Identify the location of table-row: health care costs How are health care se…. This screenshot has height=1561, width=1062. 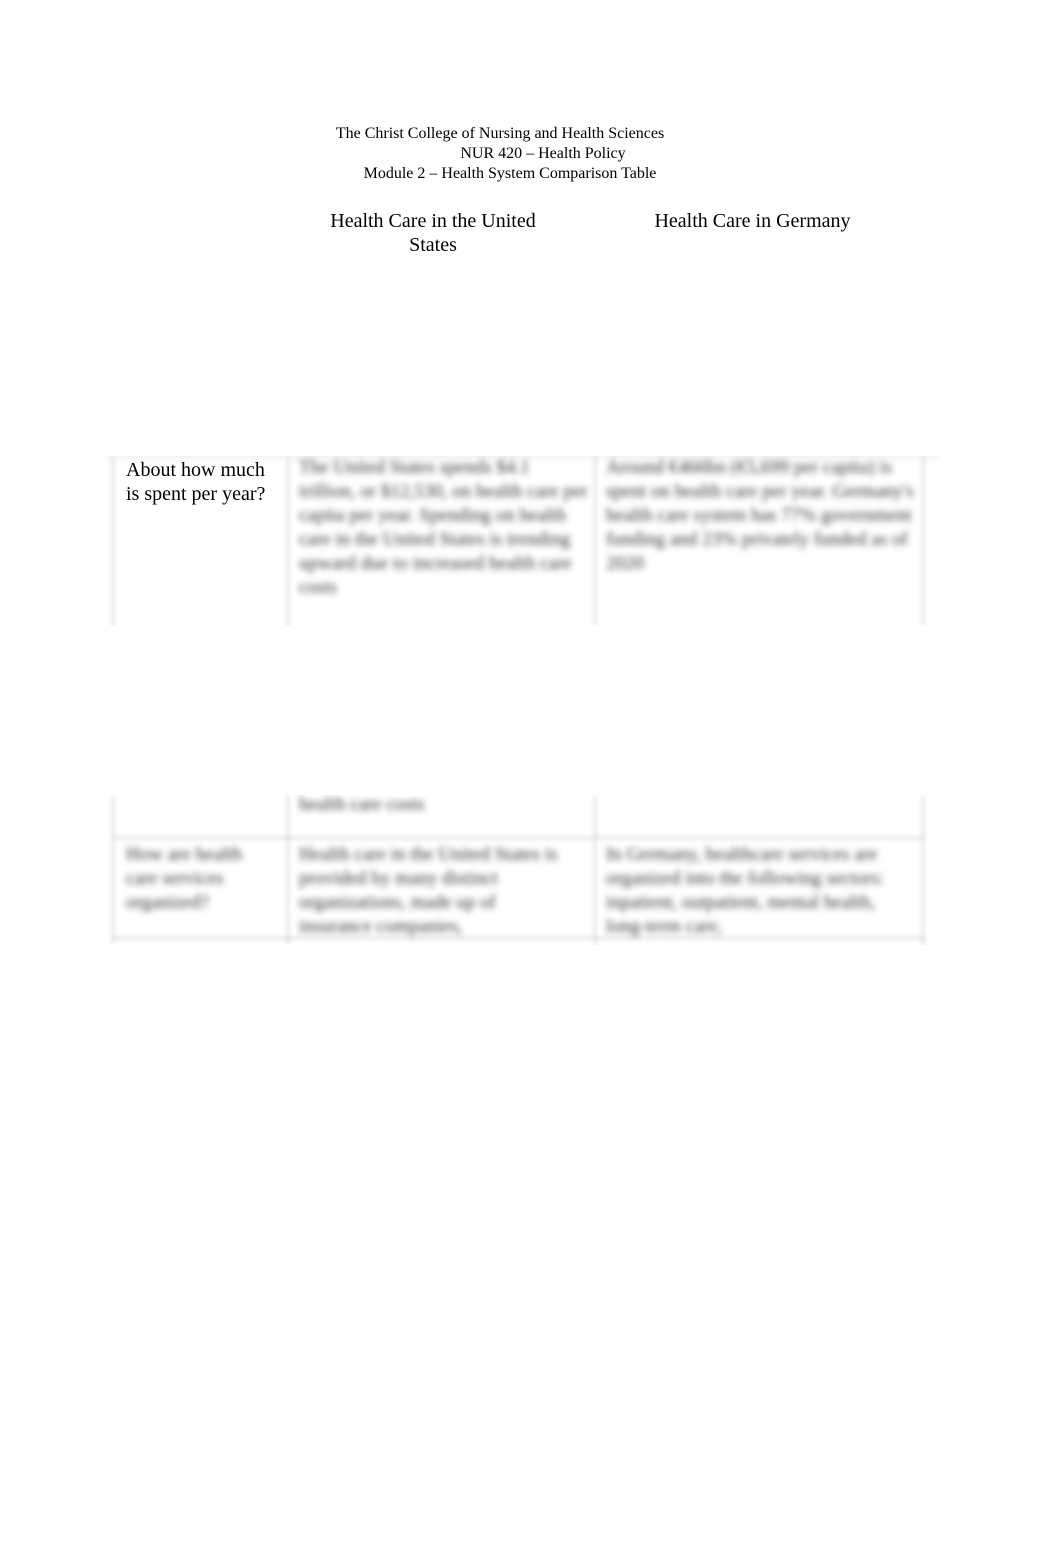
(522, 870).